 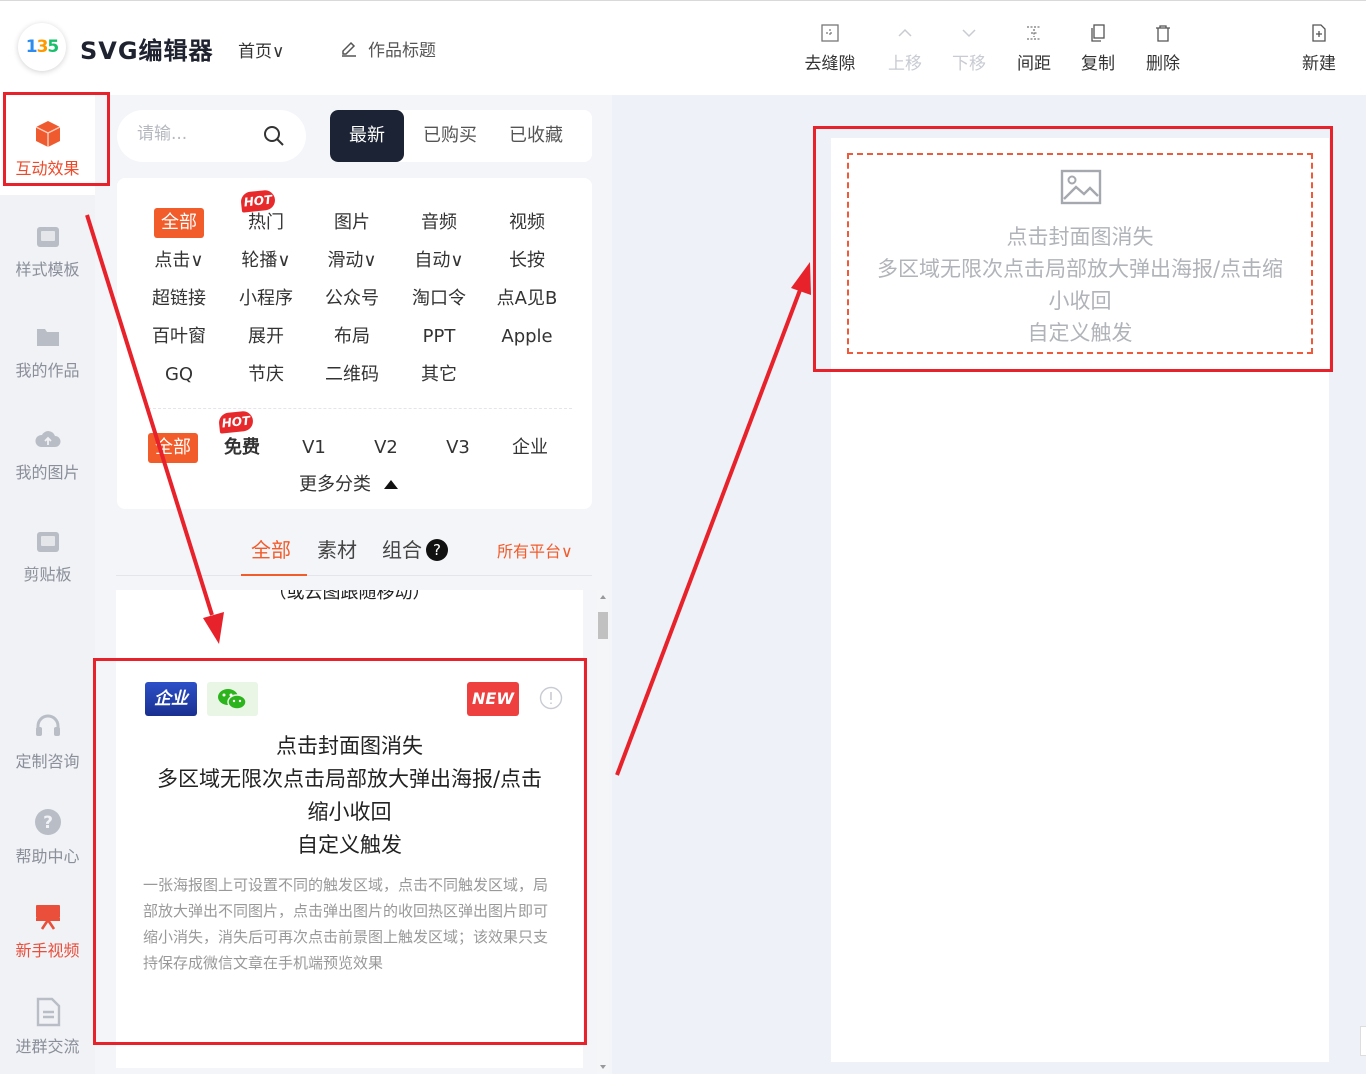 I want to click on category-expand: 展开, so click(x=266, y=337).